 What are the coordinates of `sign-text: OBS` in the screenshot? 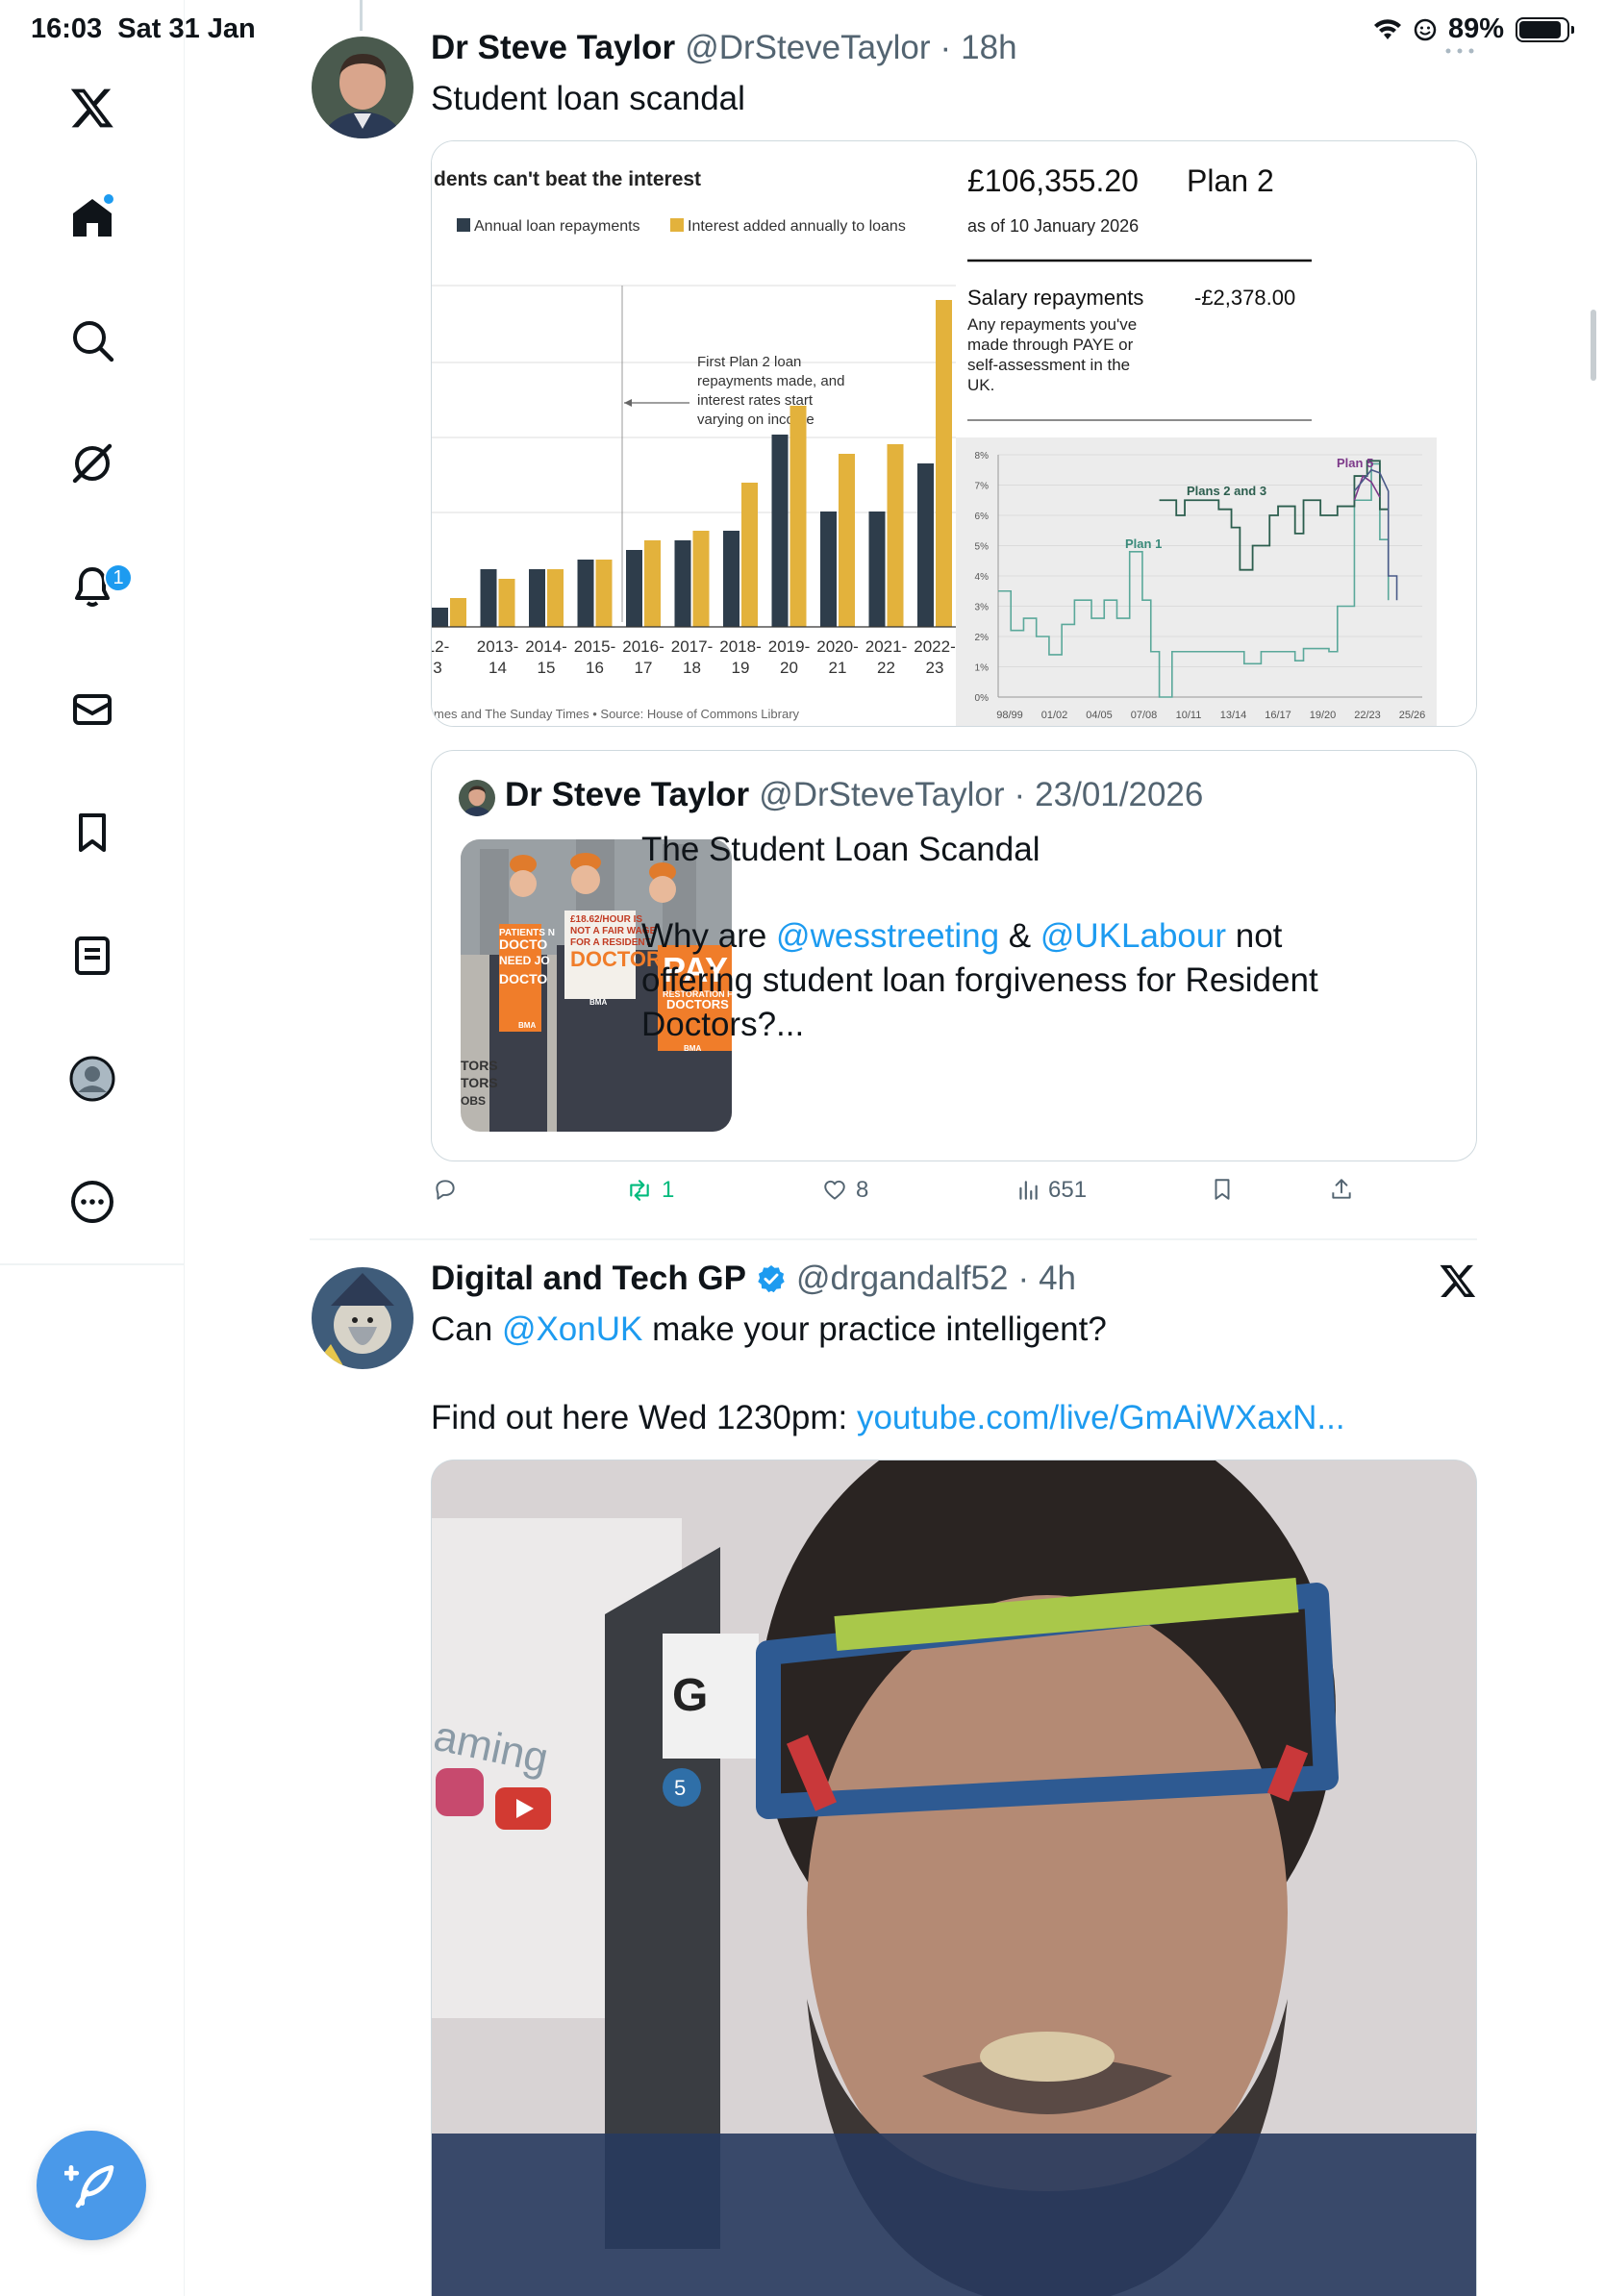 It's located at (473, 1101).